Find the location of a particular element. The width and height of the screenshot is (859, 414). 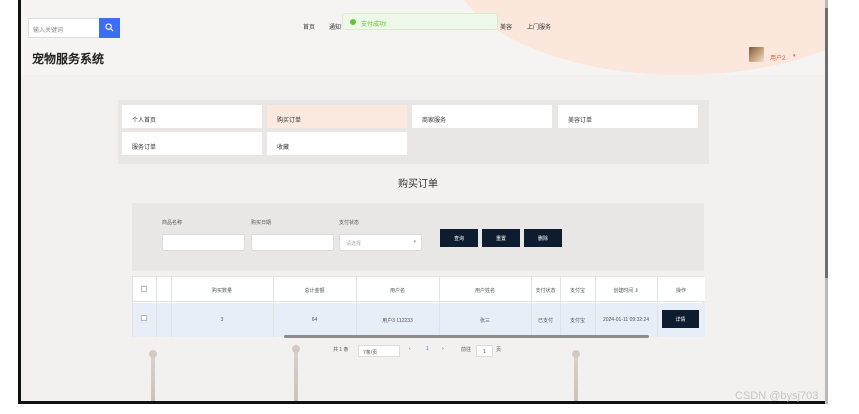

total-count: 共 1 条 is located at coordinates (341, 350).